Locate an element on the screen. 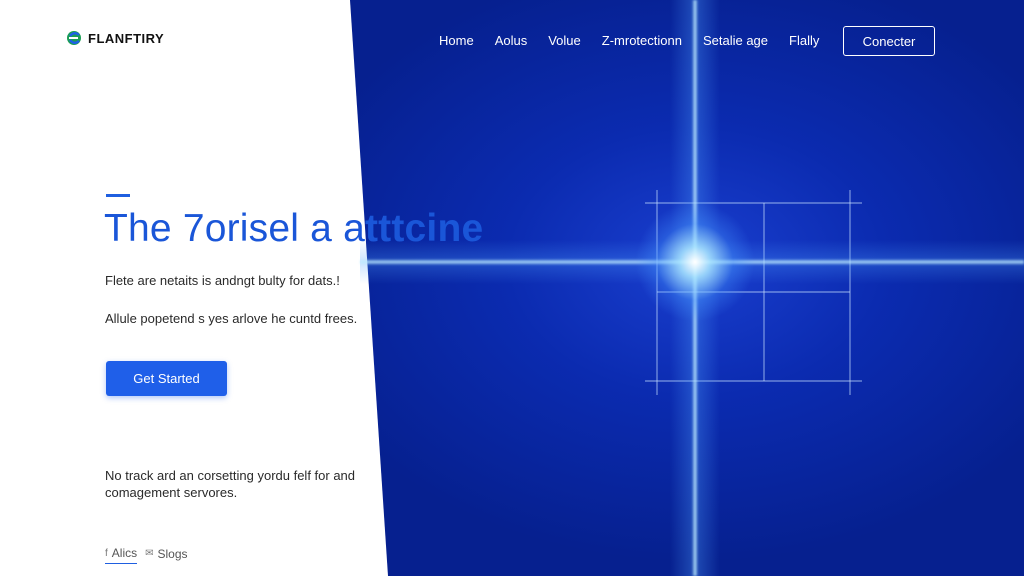 Image resolution: width=1024 pixels, height=576 pixels. social-link-slogs: ✉ Slogs is located at coordinates (166, 555).